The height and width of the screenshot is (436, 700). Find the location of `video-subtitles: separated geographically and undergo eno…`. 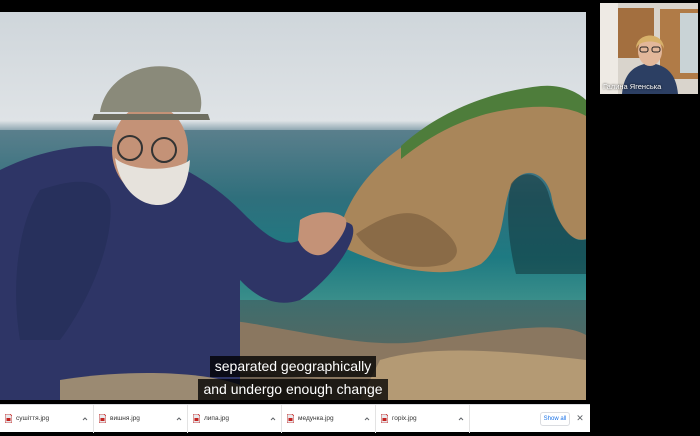

video-subtitles: separated geographically and undergo eno… is located at coordinates (293, 378).